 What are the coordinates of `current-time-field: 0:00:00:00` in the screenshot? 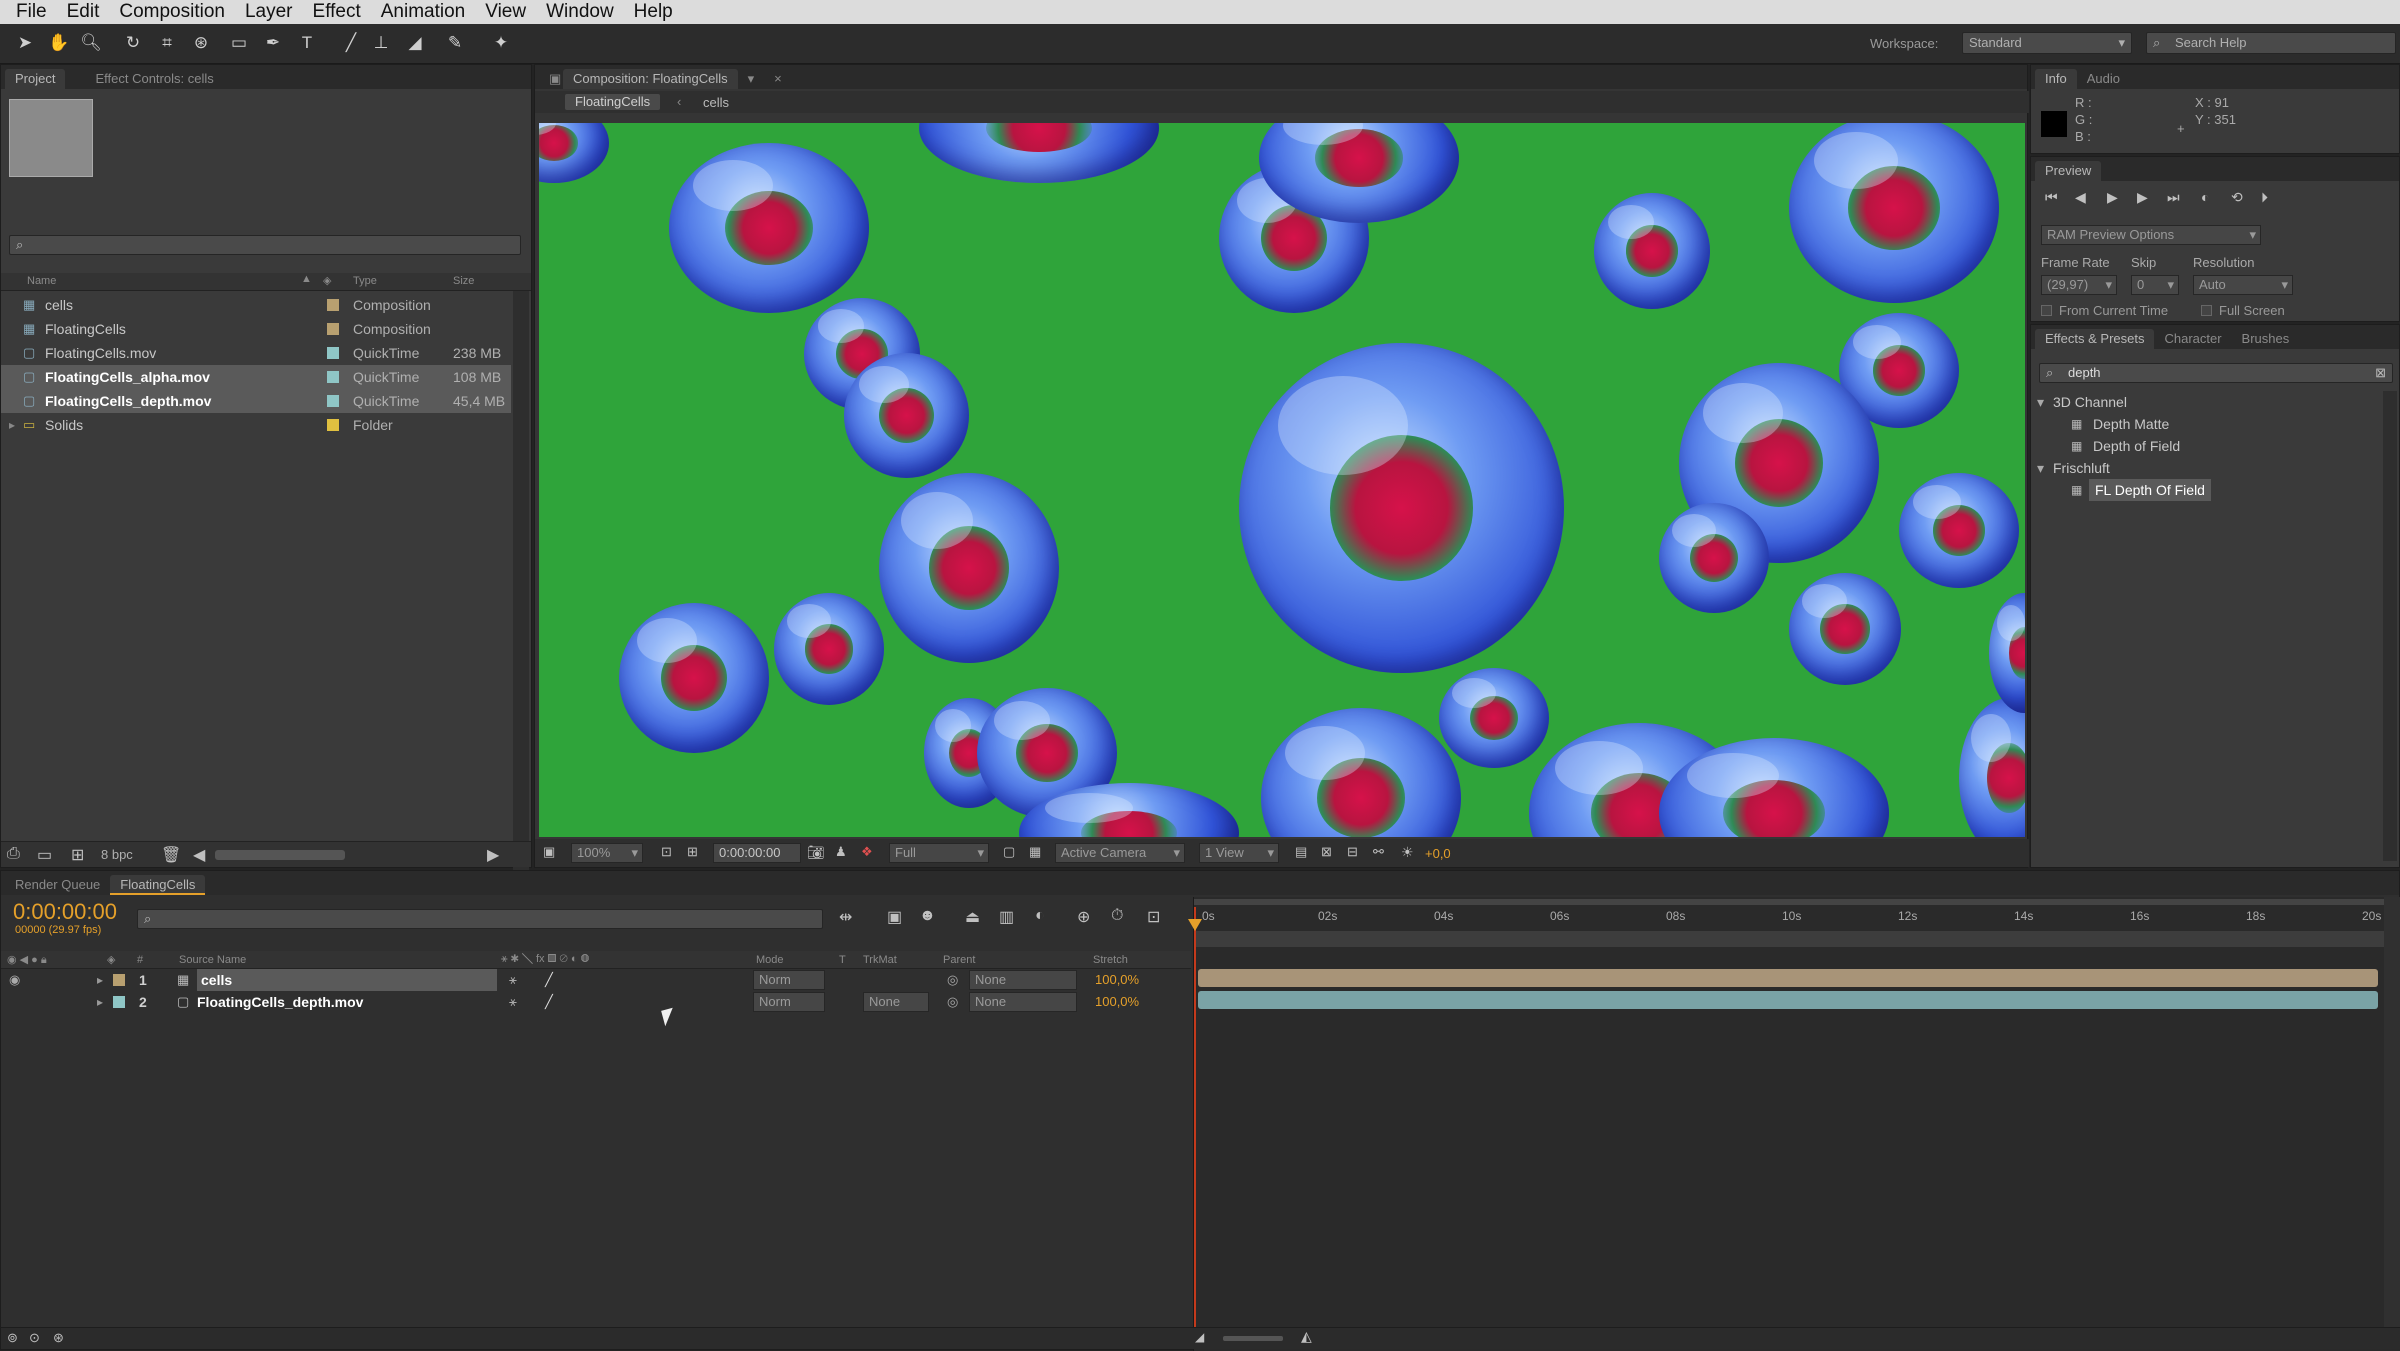 It's located at (757, 853).